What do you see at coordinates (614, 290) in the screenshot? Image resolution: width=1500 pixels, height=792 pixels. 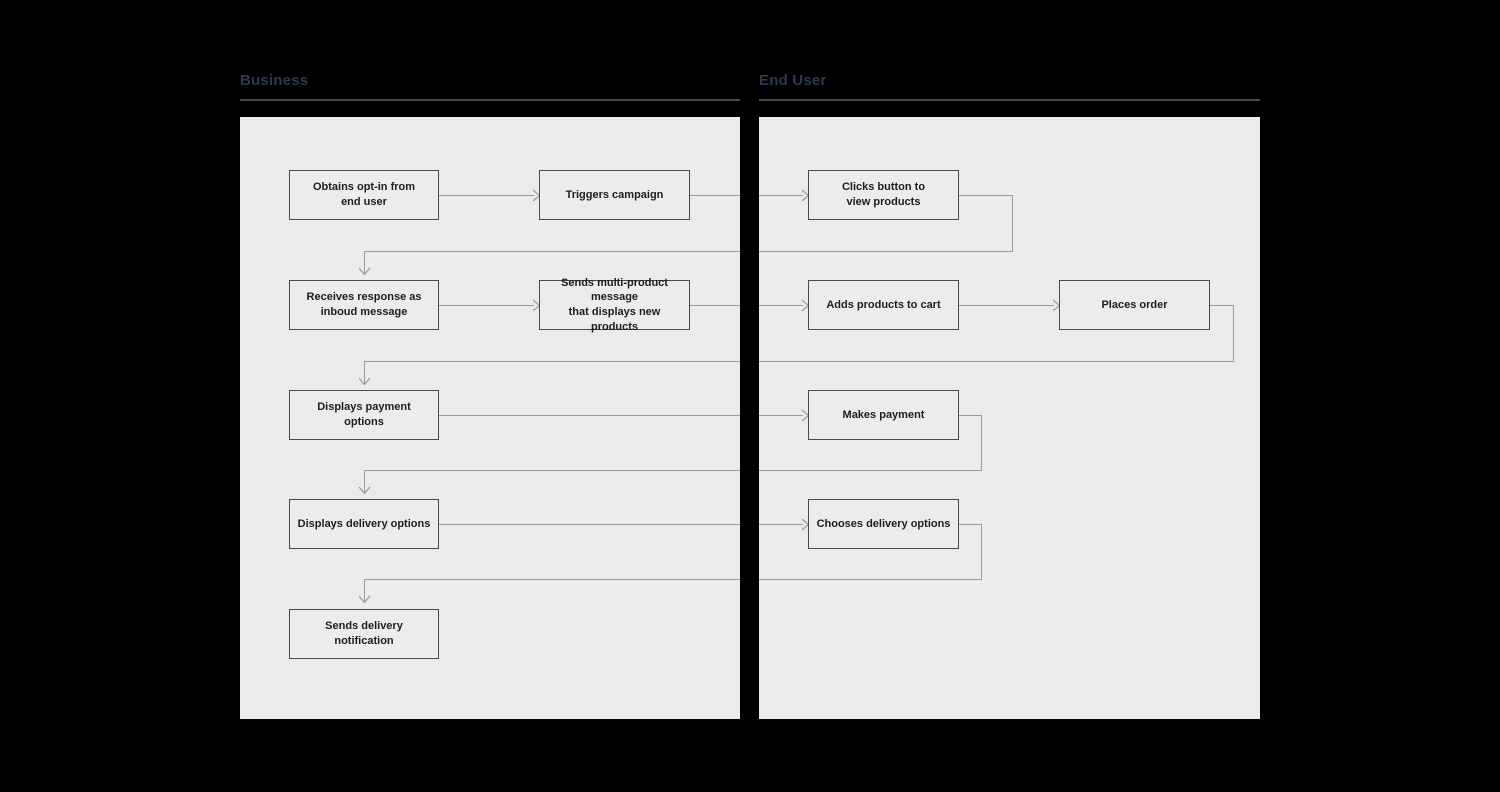 I see `node-sends-multi-product-line1: Sends multi-product message` at bounding box center [614, 290].